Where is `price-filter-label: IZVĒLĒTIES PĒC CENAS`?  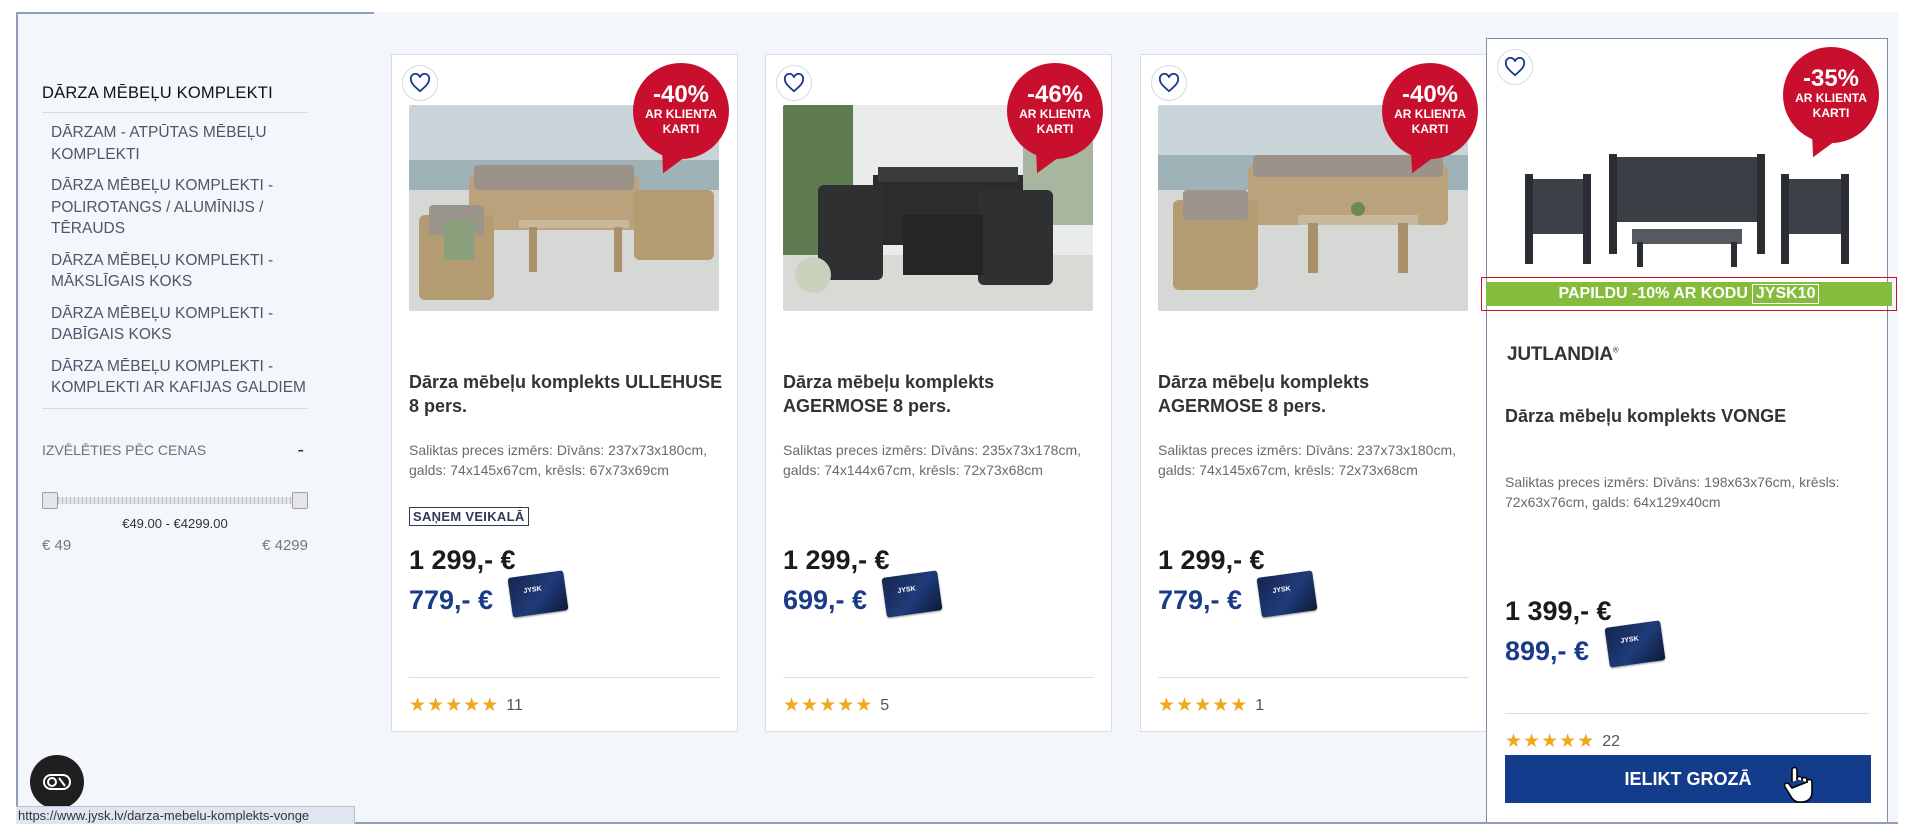
price-filter-label: IZVĒLĒTIES PĒC CENAS is located at coordinates (124, 450).